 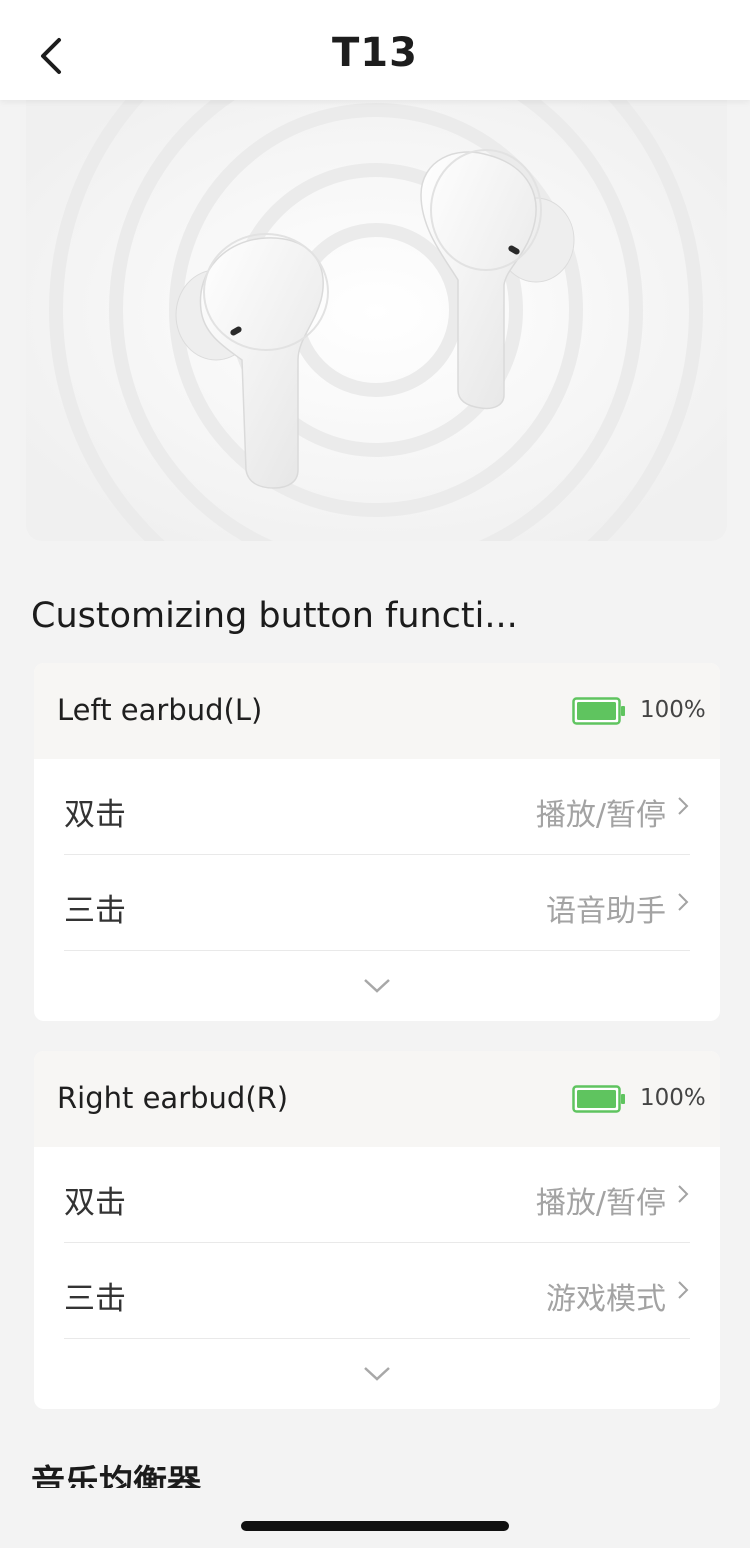 What do you see at coordinates (377, 711) in the screenshot?
I see `left-earbud-header: Left earbud(L) 100%` at bounding box center [377, 711].